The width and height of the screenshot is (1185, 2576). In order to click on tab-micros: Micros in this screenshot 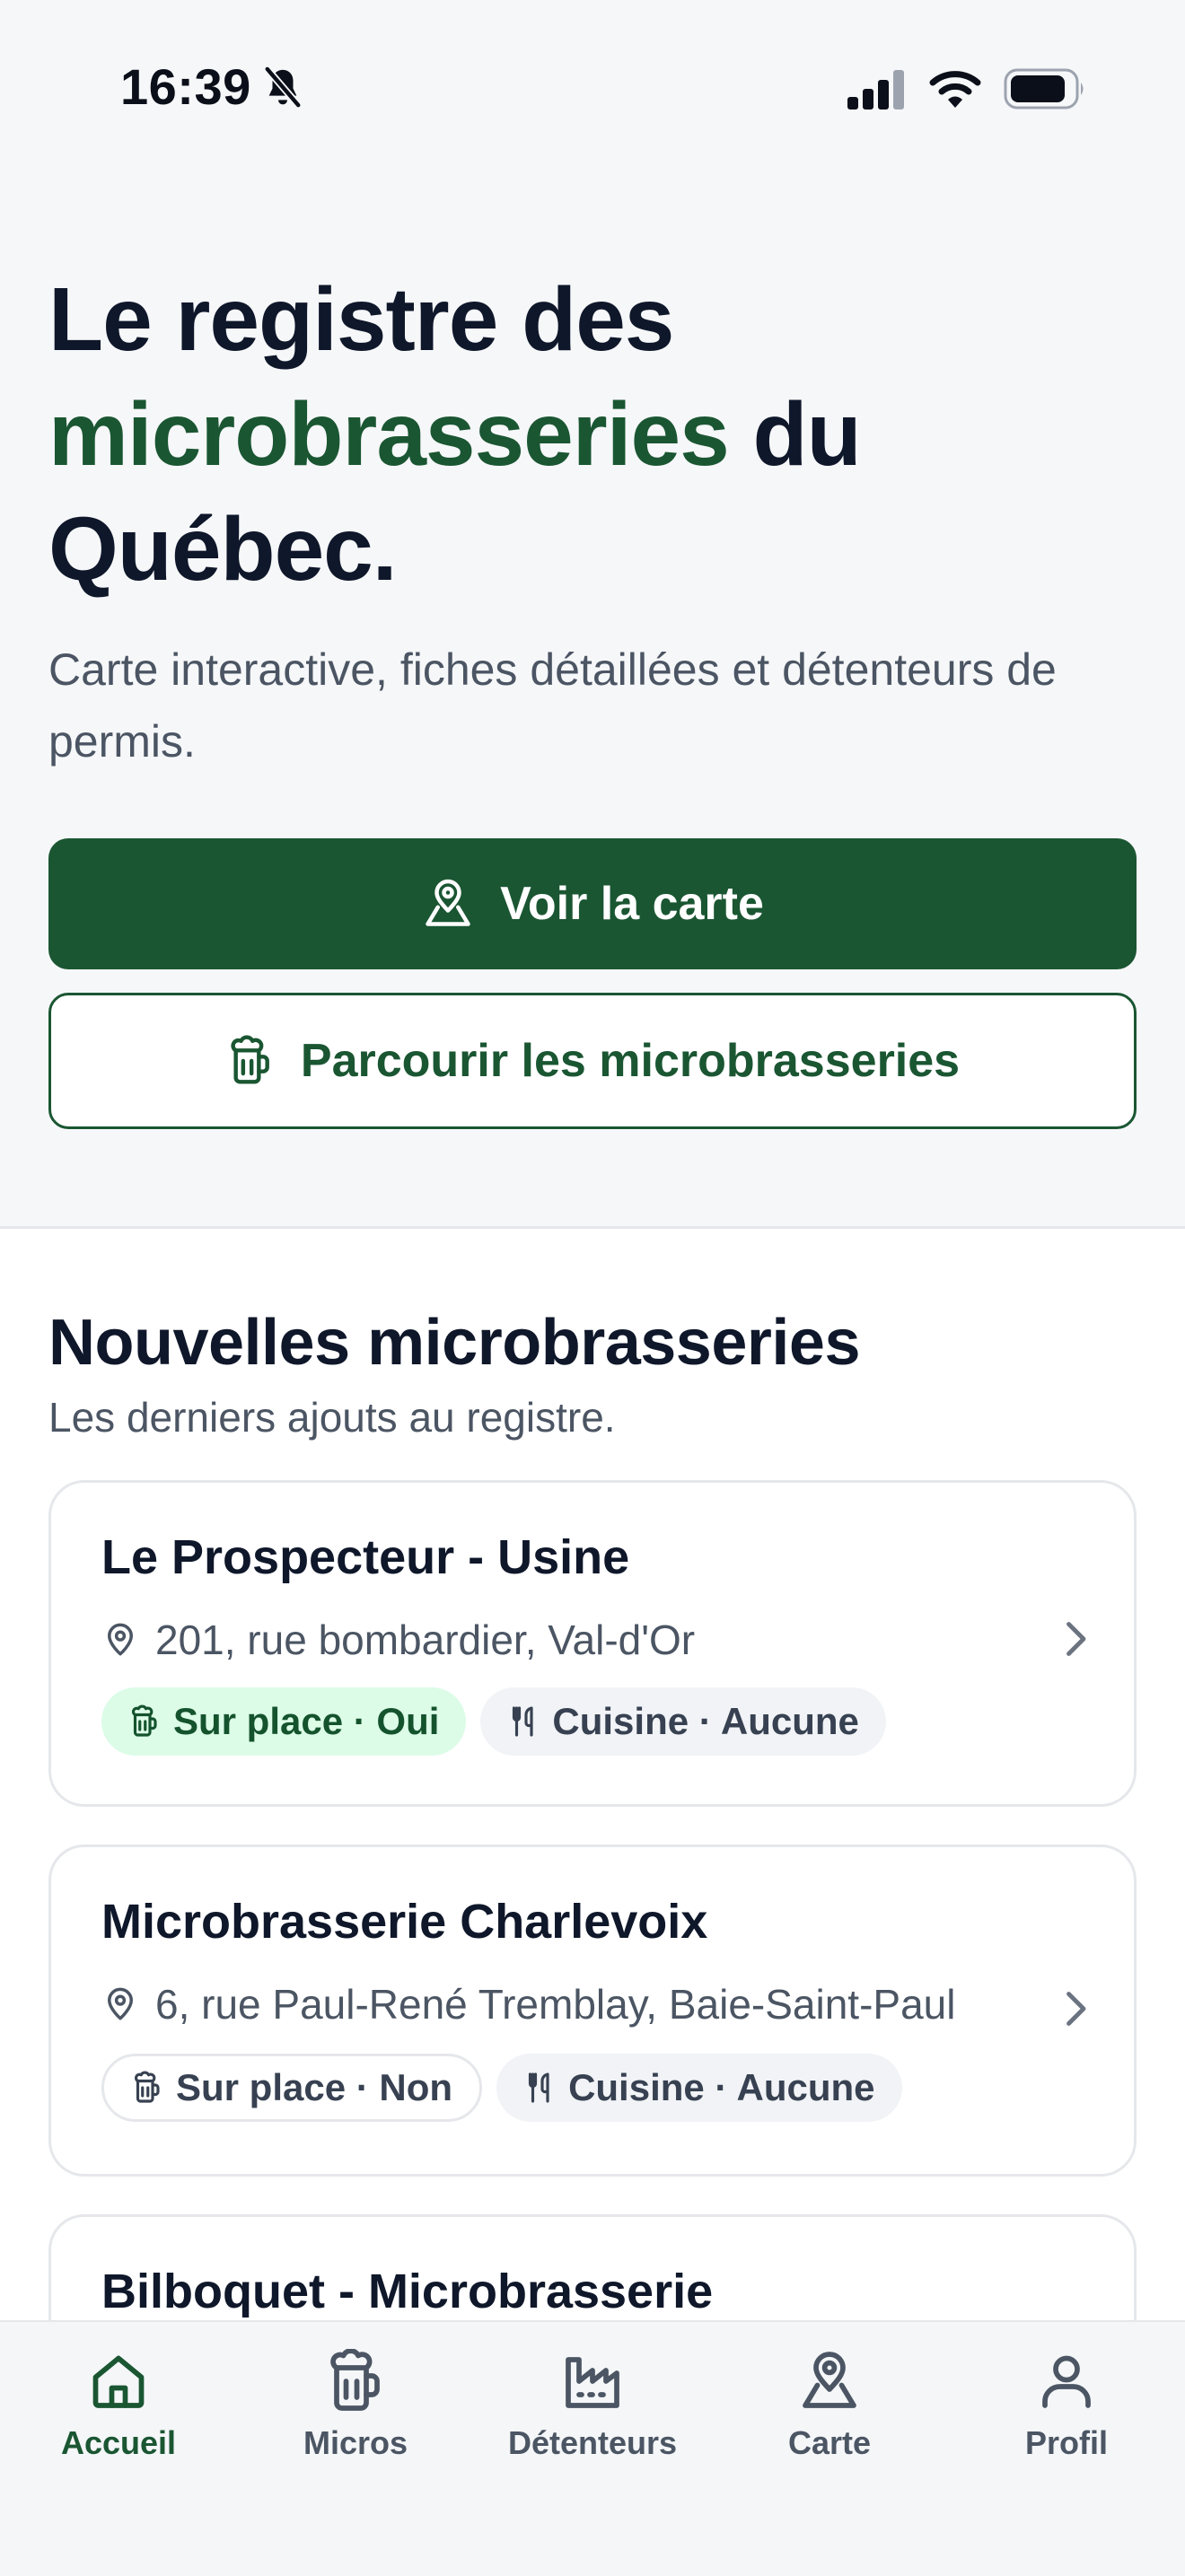, I will do `click(355, 2403)`.